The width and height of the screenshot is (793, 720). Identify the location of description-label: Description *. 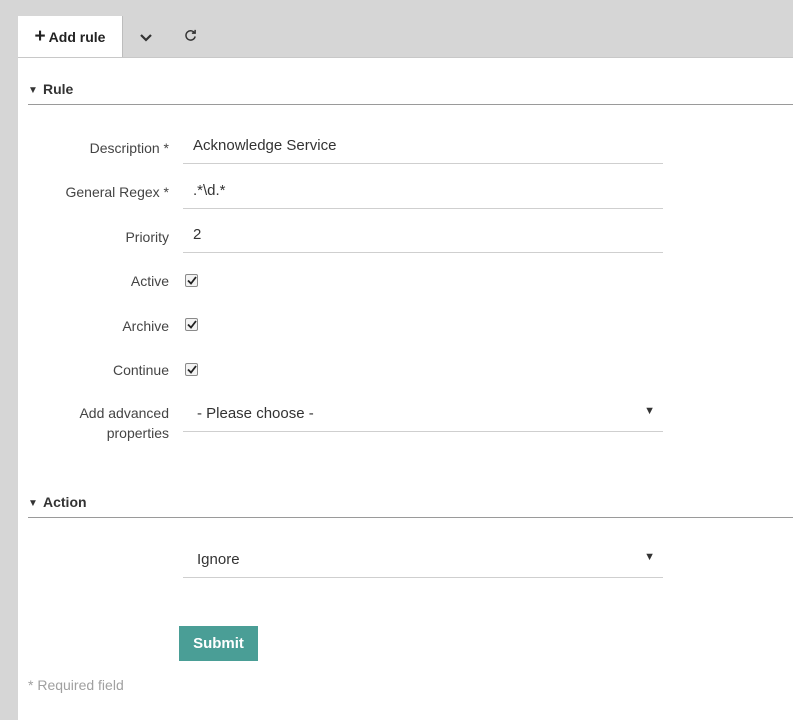
(129, 148).